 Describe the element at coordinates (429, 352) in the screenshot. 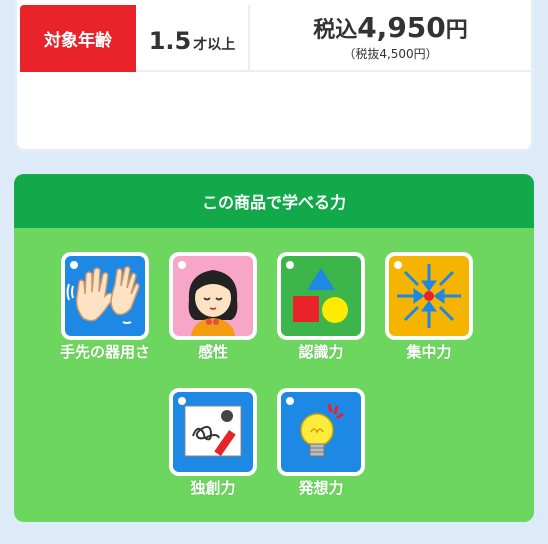

I see `skill-label: 集中力` at that location.